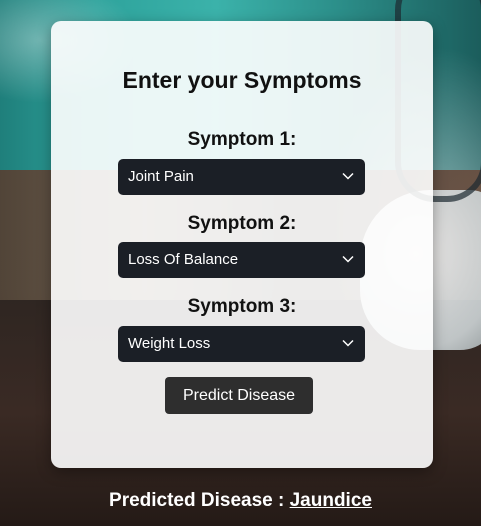  I want to click on symptom-3-value: Weight Loss, so click(169, 343).